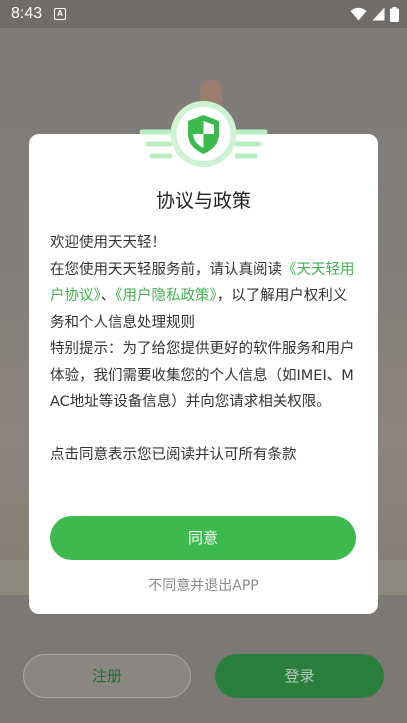 This screenshot has height=723, width=407. I want to click on wifi-icon, so click(358, 14).